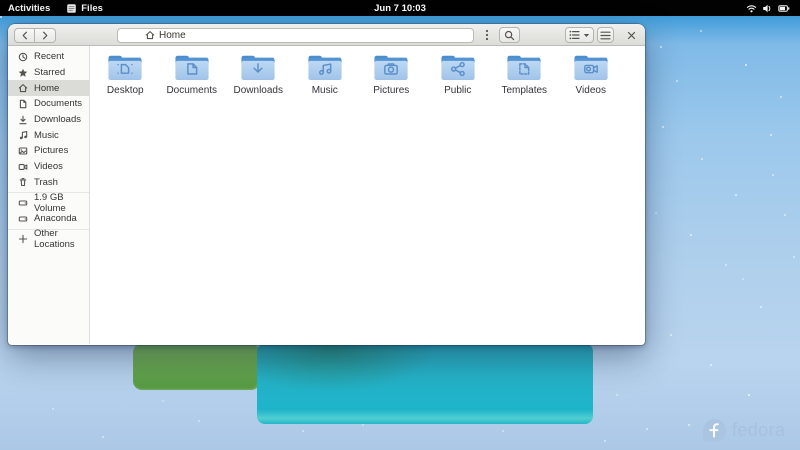  I want to click on chevron-left-icon, so click(24, 35).